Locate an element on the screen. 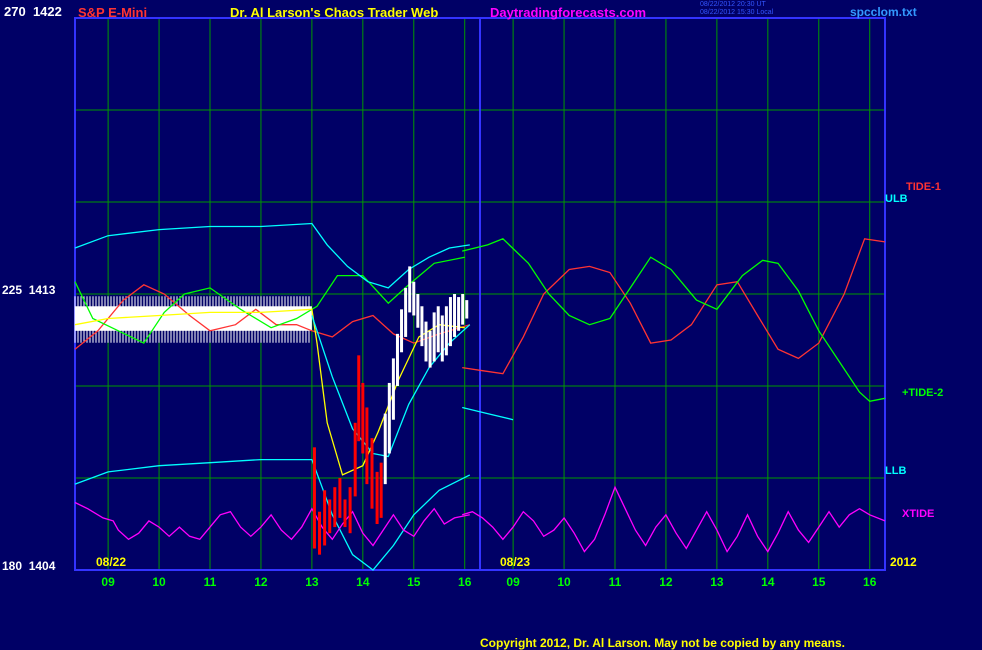 Image resolution: width=982 pixels, height=650 pixels. timestamp-ut: 08/22/2012 20:30 UT is located at coordinates (733, 4).